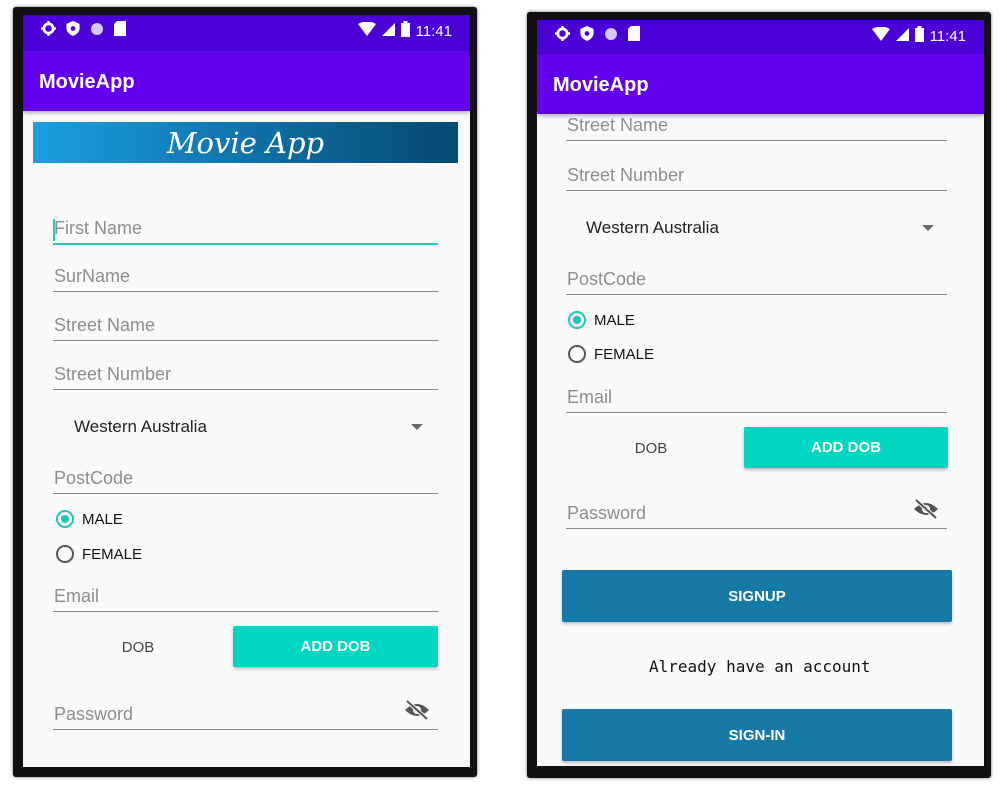 This screenshot has height=790, width=1007. I want to click on first-name-field: First Name, so click(245, 225).